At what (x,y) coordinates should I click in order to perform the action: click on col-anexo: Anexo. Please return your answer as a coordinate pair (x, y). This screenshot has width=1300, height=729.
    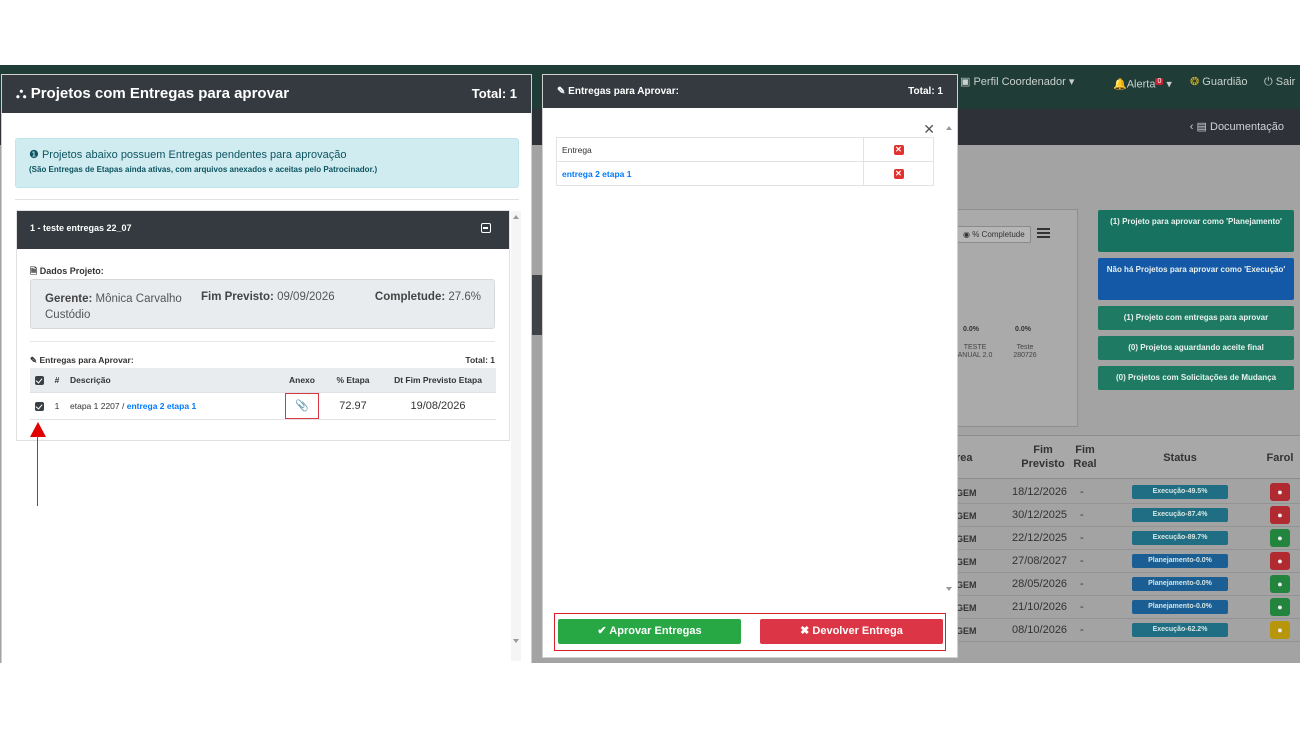
    Looking at the image, I should click on (302, 380).